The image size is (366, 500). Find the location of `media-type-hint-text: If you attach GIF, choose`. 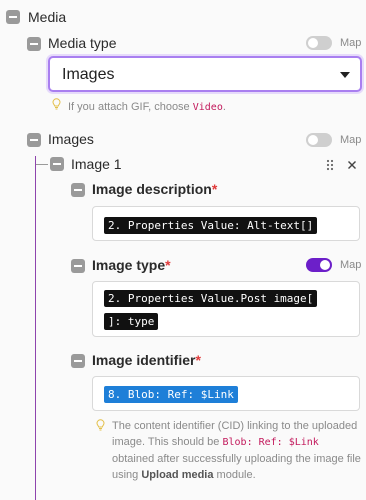

media-type-hint-text: If you attach GIF, choose is located at coordinates (130, 107).